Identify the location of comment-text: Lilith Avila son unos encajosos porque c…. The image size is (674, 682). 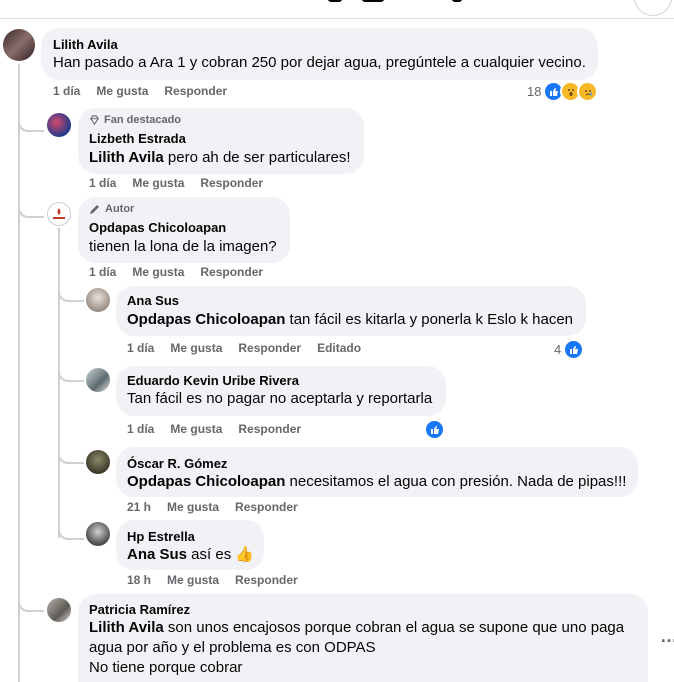
(356, 628).